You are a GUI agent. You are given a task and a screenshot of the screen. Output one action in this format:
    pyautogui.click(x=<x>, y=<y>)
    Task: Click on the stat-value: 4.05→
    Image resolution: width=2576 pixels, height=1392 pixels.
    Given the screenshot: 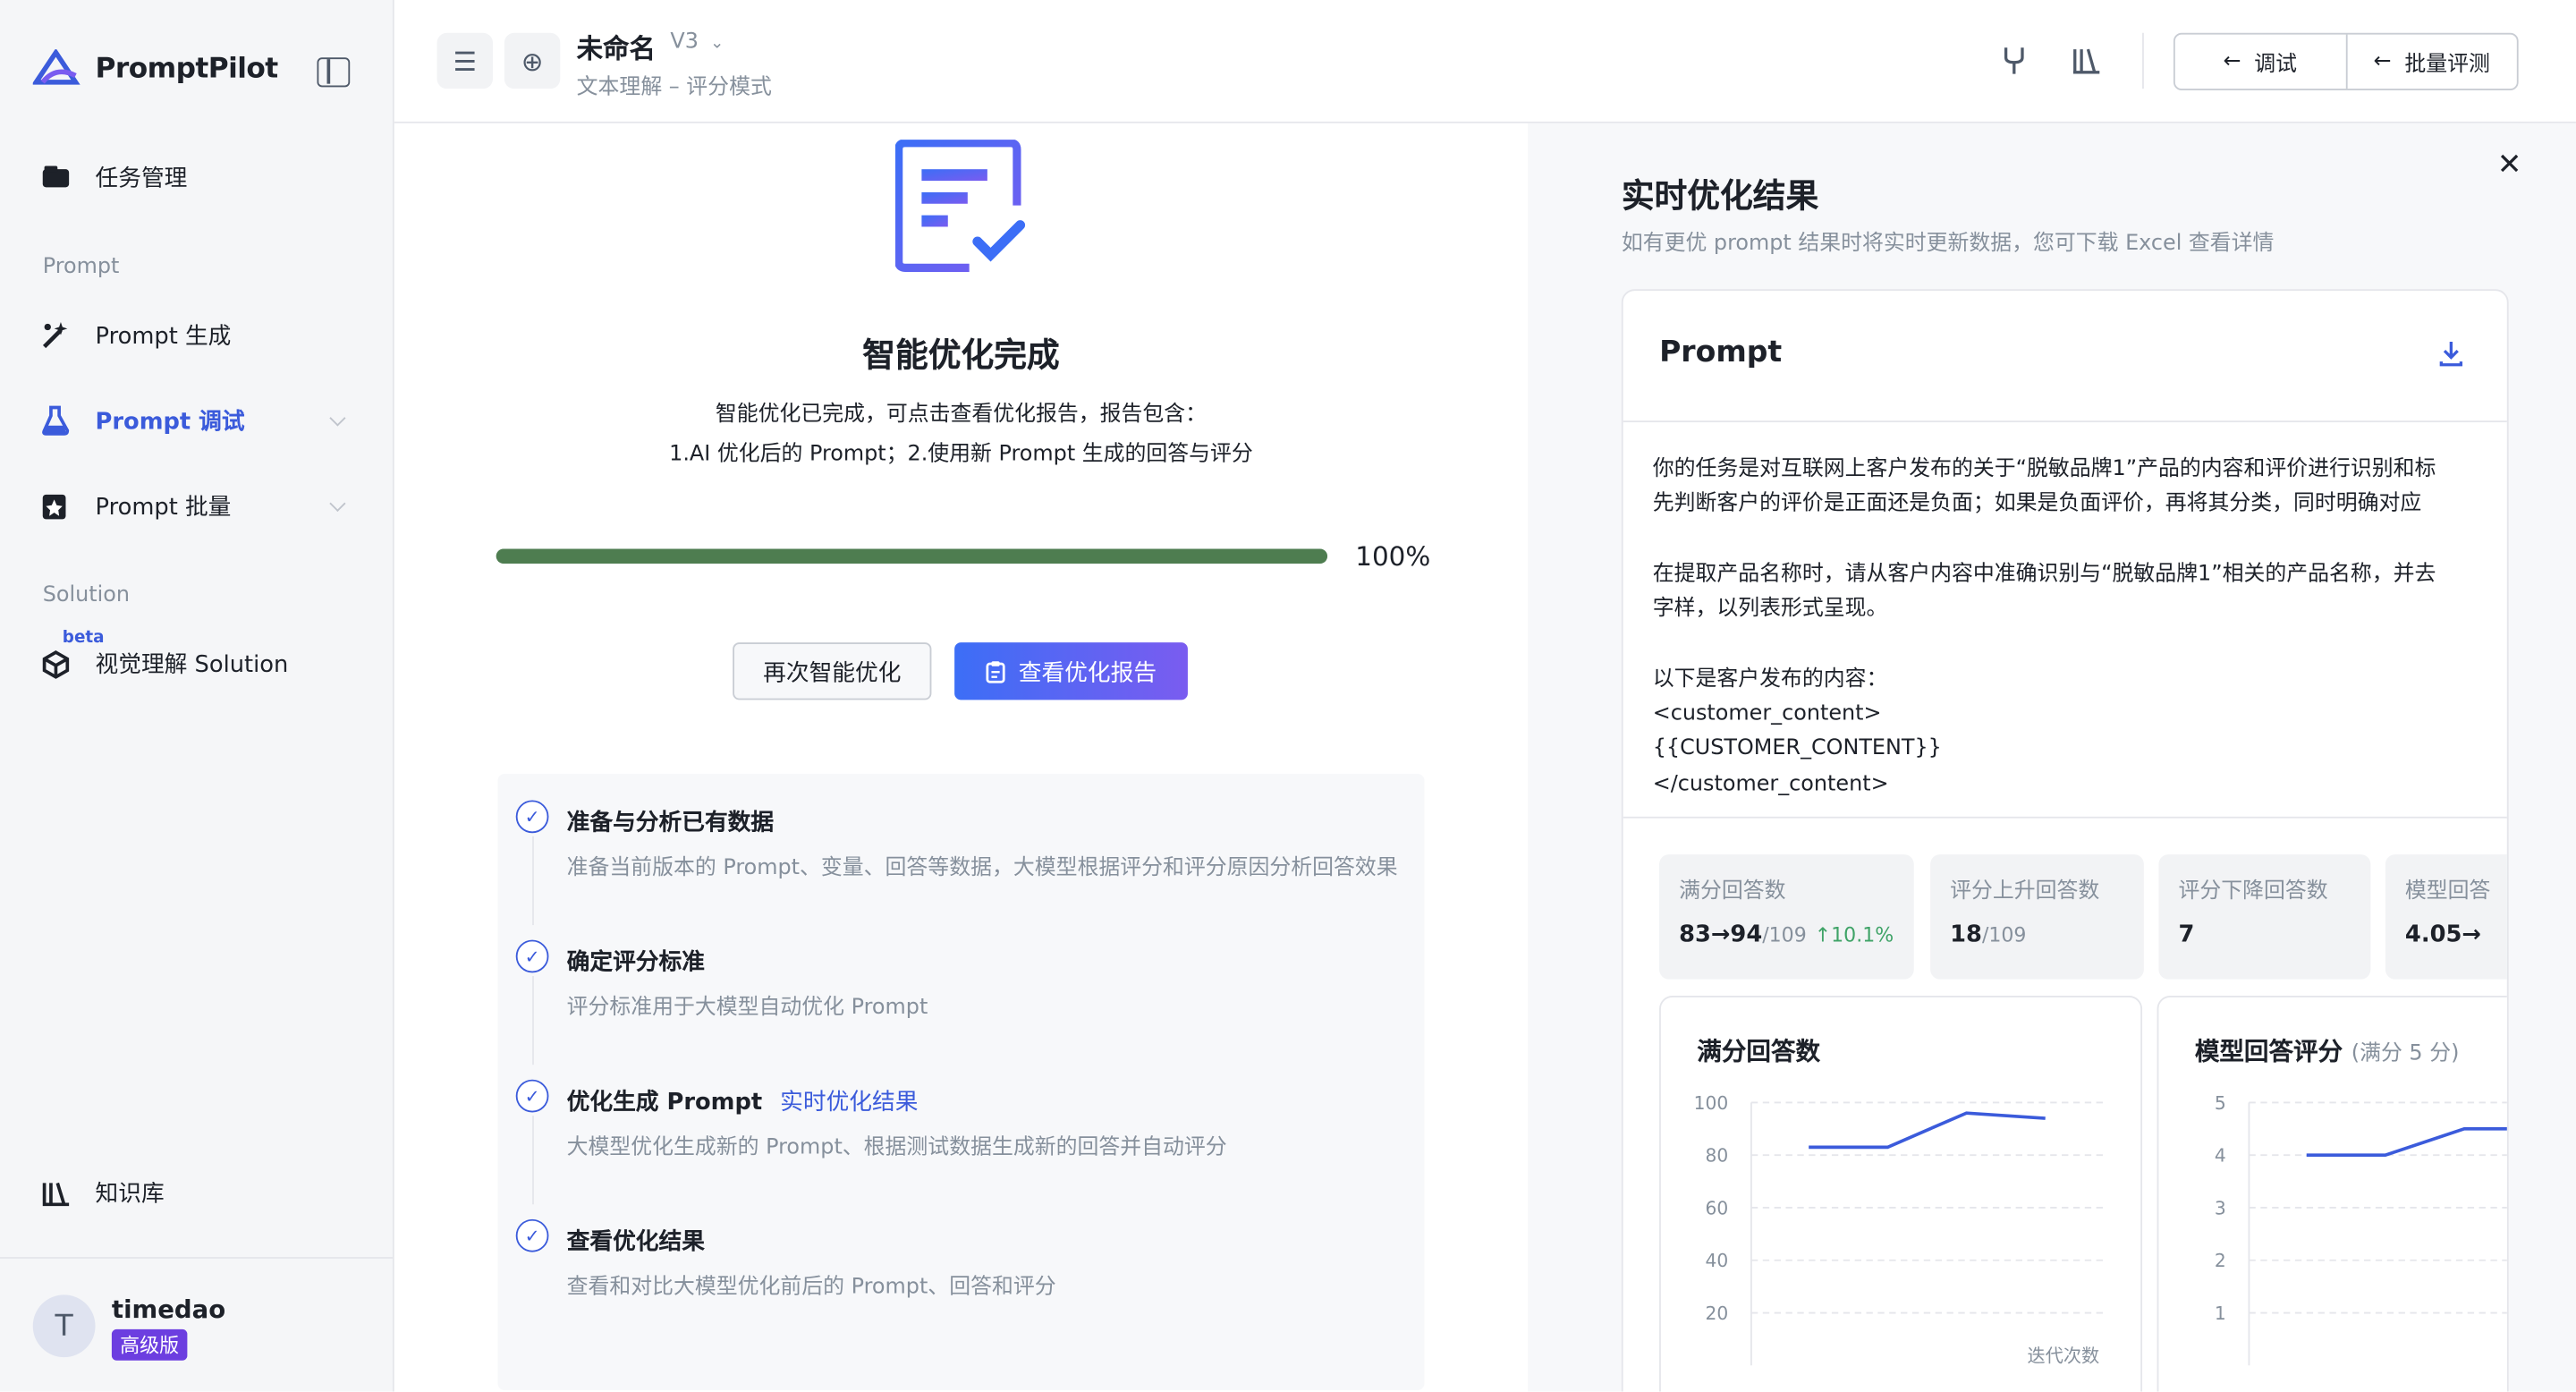 What is the action you would take?
    pyautogui.click(x=2442, y=934)
    